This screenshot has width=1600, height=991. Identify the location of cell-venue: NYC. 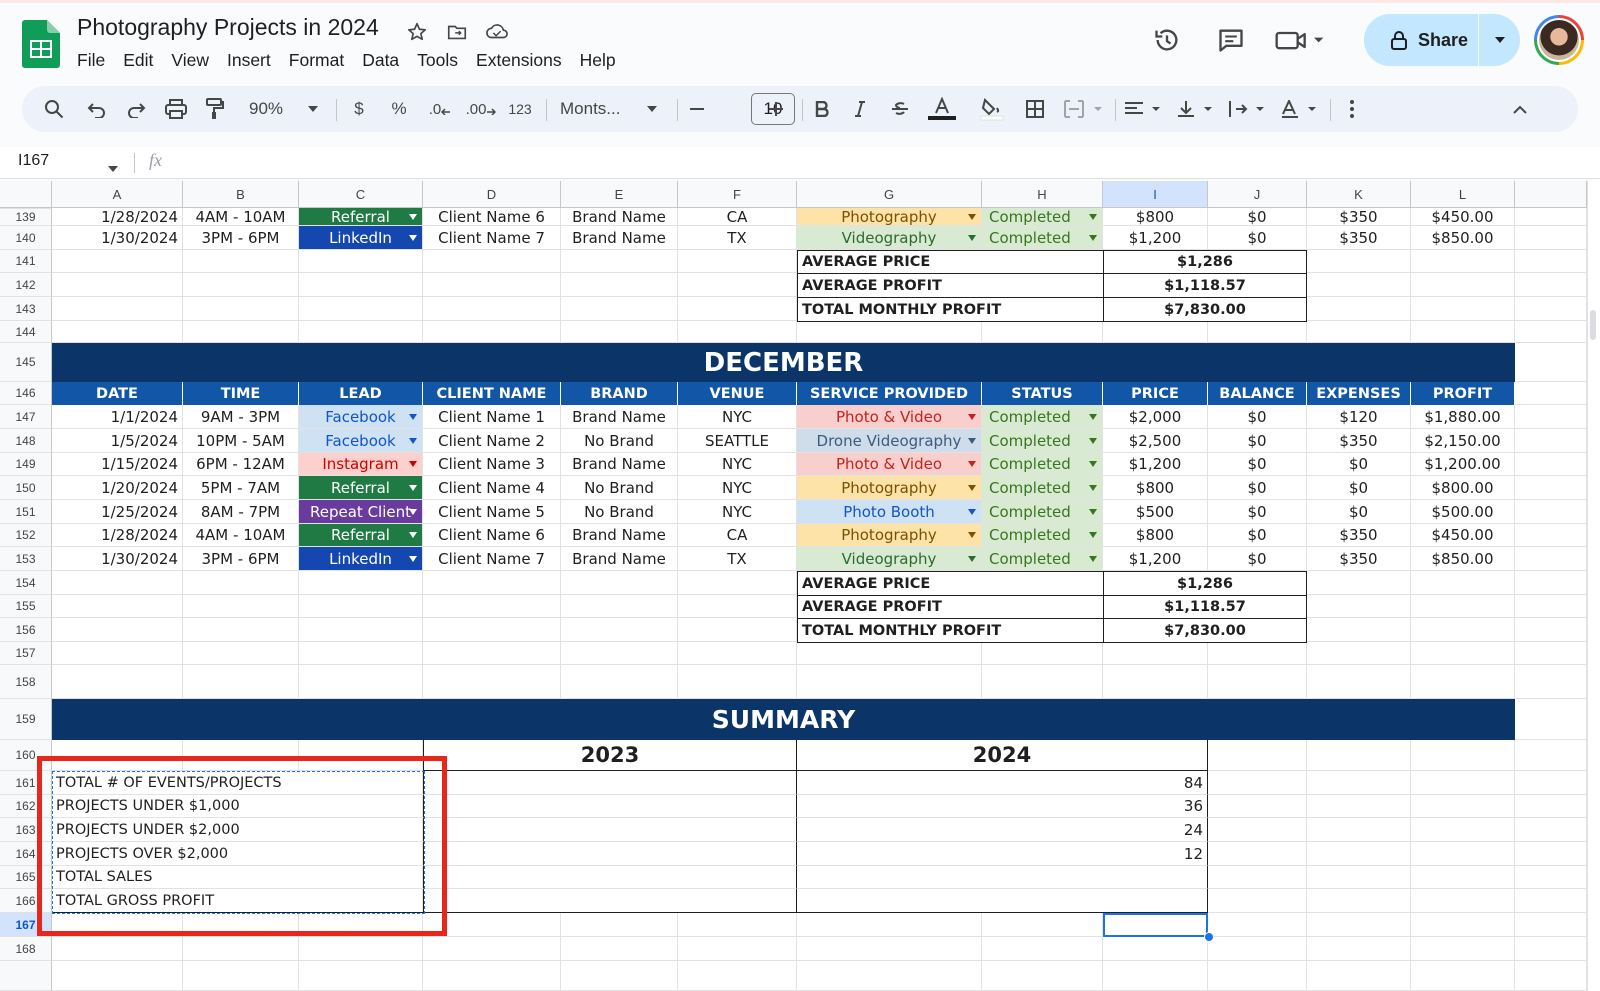
(737, 464).